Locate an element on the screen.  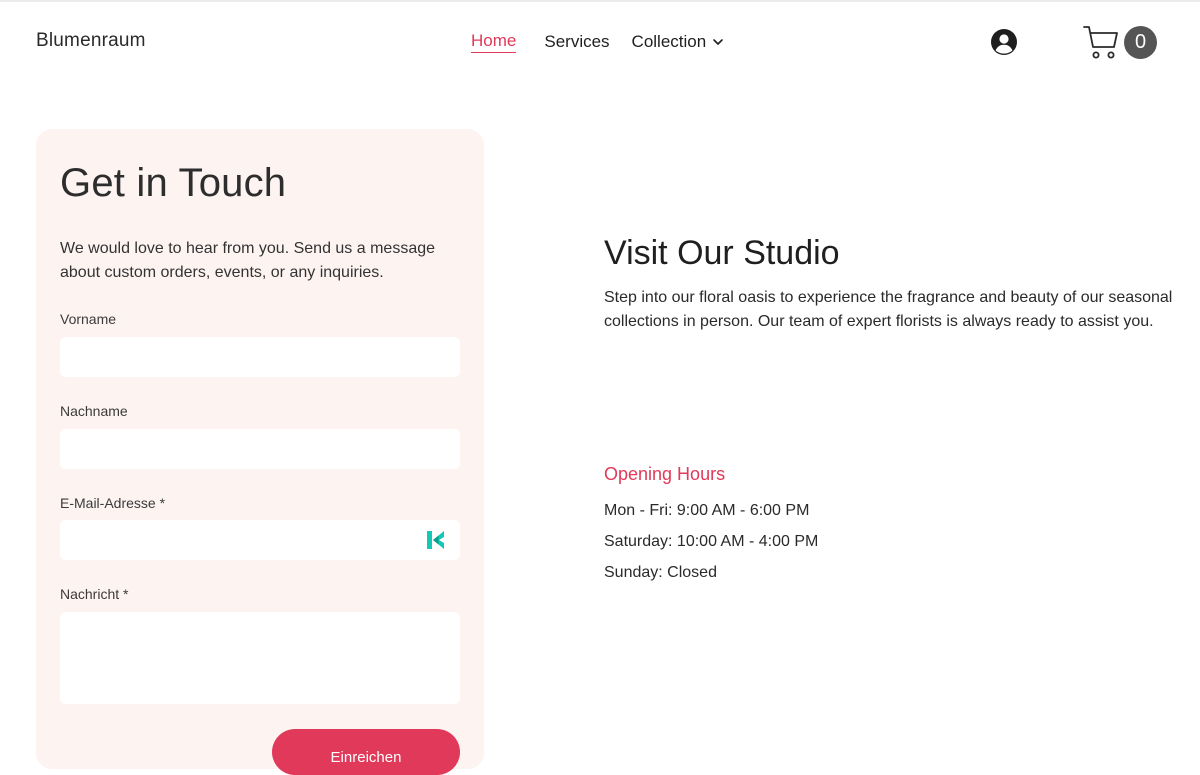
cart-button: 0 is located at coordinates (1121, 43).